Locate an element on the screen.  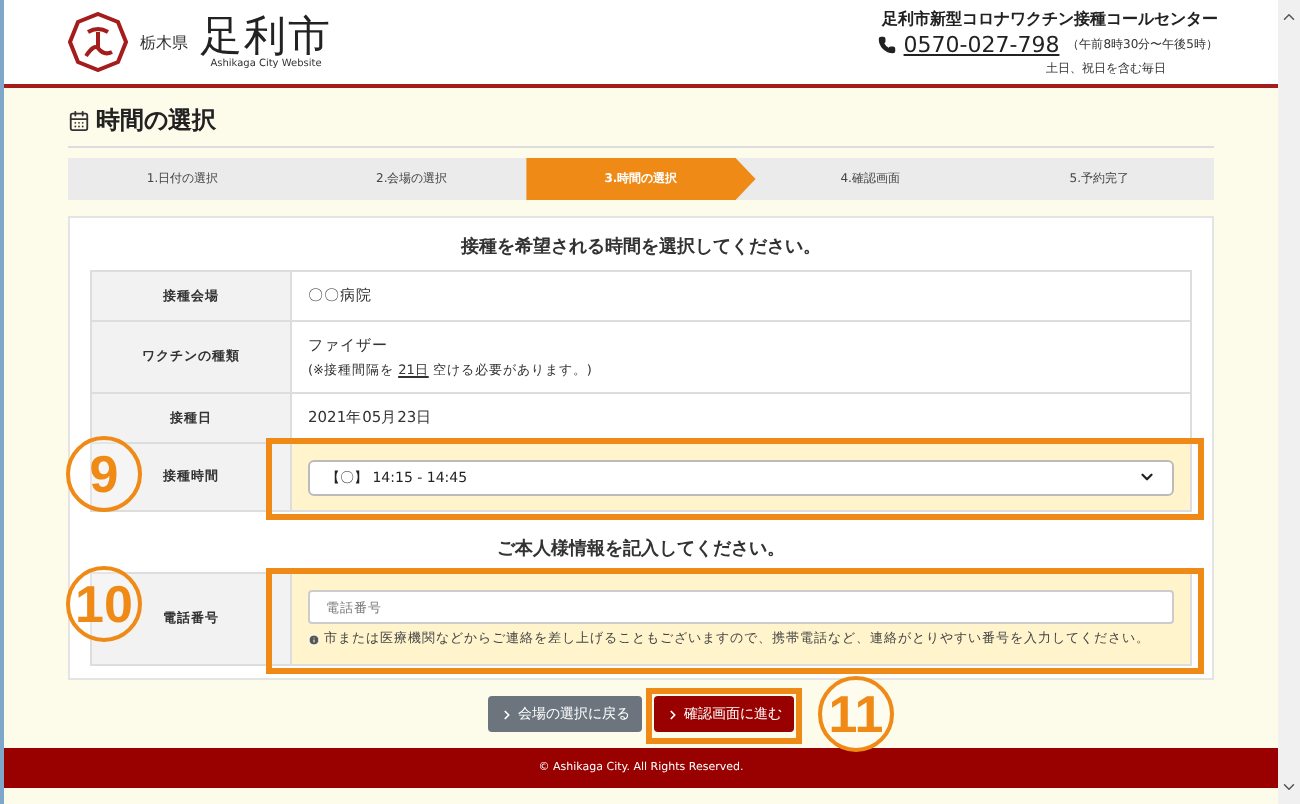
section-heading: ご本人様情報を記入してください。 is located at coordinates (641, 549).